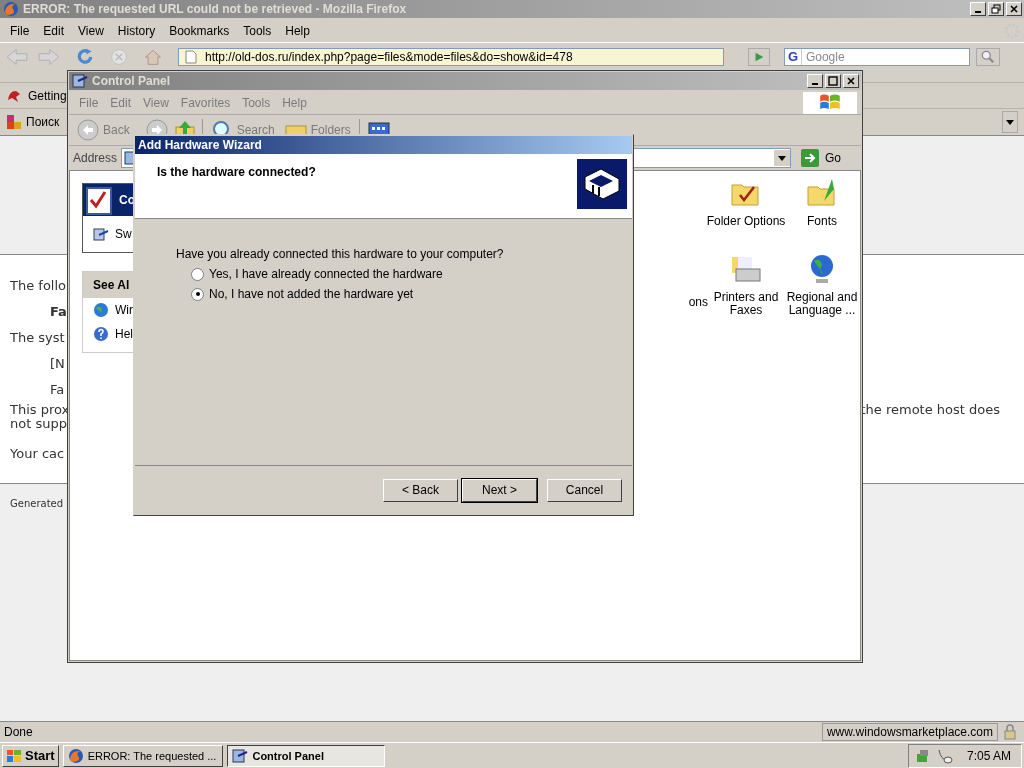 Image resolution: width=1024 pixels, height=768 pixels. What do you see at coordinates (37, 503) in the screenshot?
I see `footer-text: Generated` at bounding box center [37, 503].